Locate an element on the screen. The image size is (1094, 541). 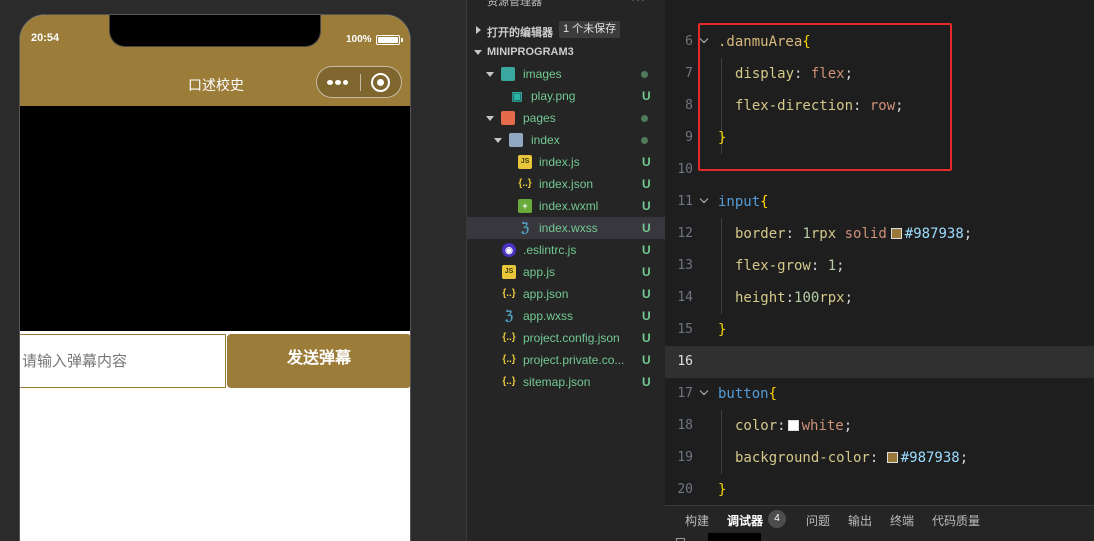
css-number: 100 is located at coordinates (807, 298).